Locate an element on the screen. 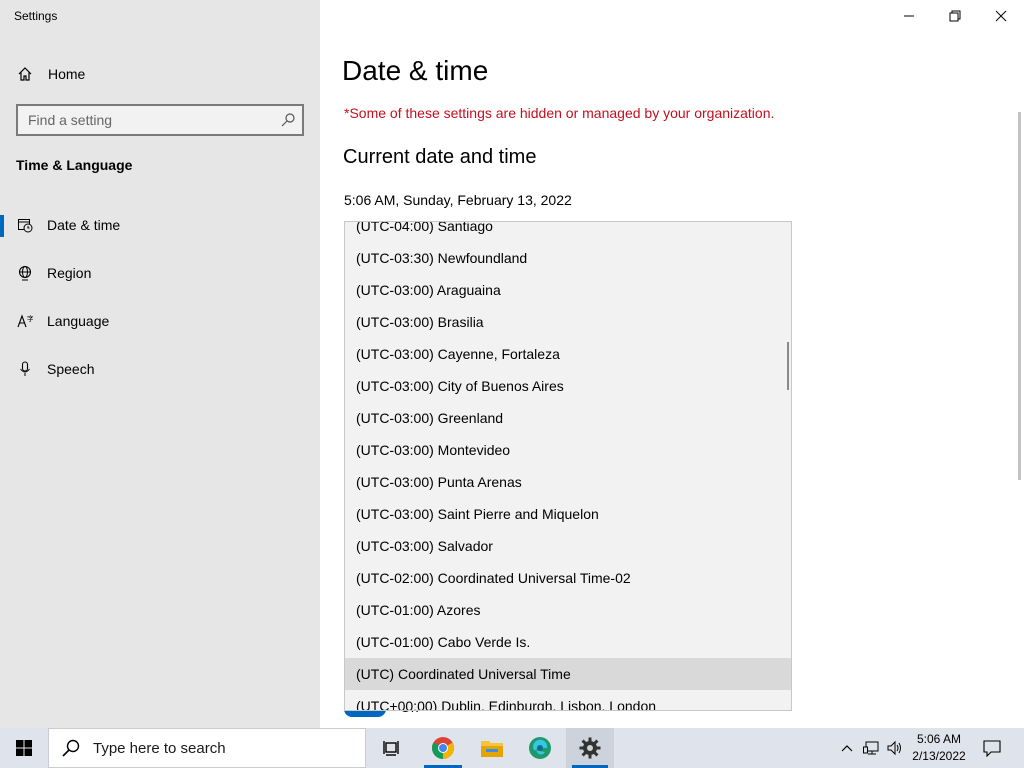  clock-calendar-icon is located at coordinates (25, 225).